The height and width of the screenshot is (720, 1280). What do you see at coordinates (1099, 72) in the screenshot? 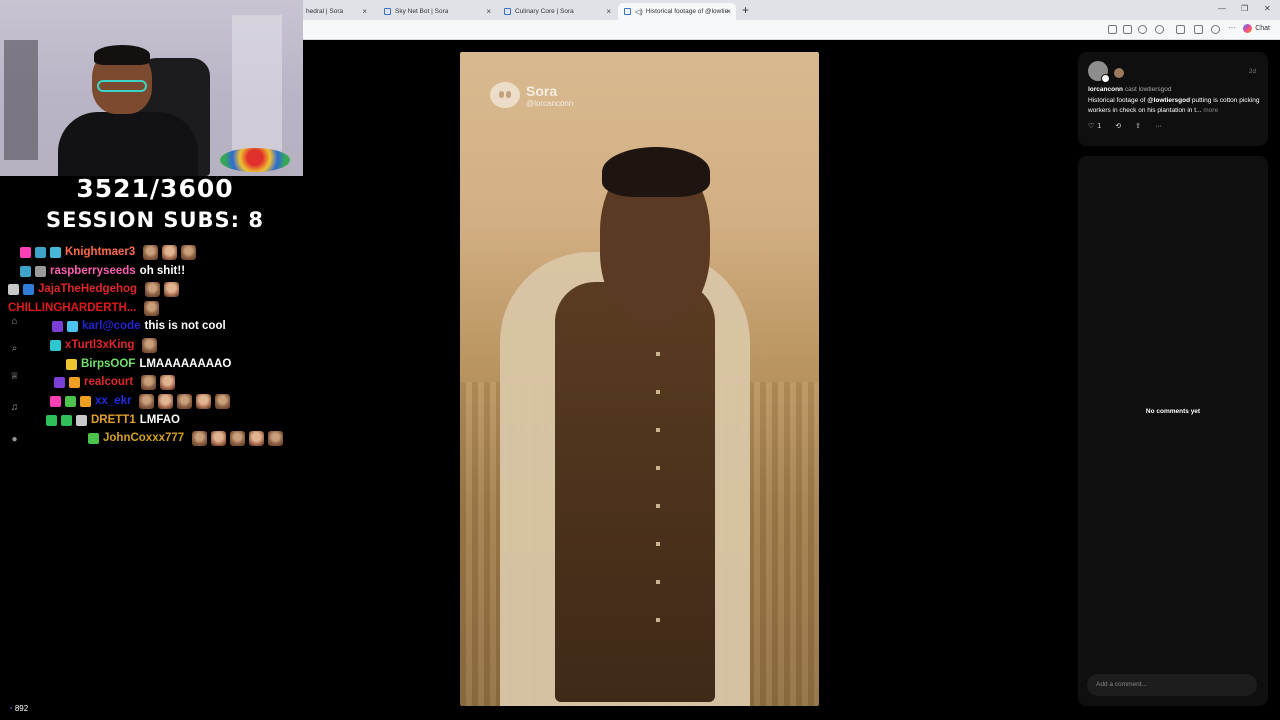
I see `author-avatar` at bounding box center [1099, 72].